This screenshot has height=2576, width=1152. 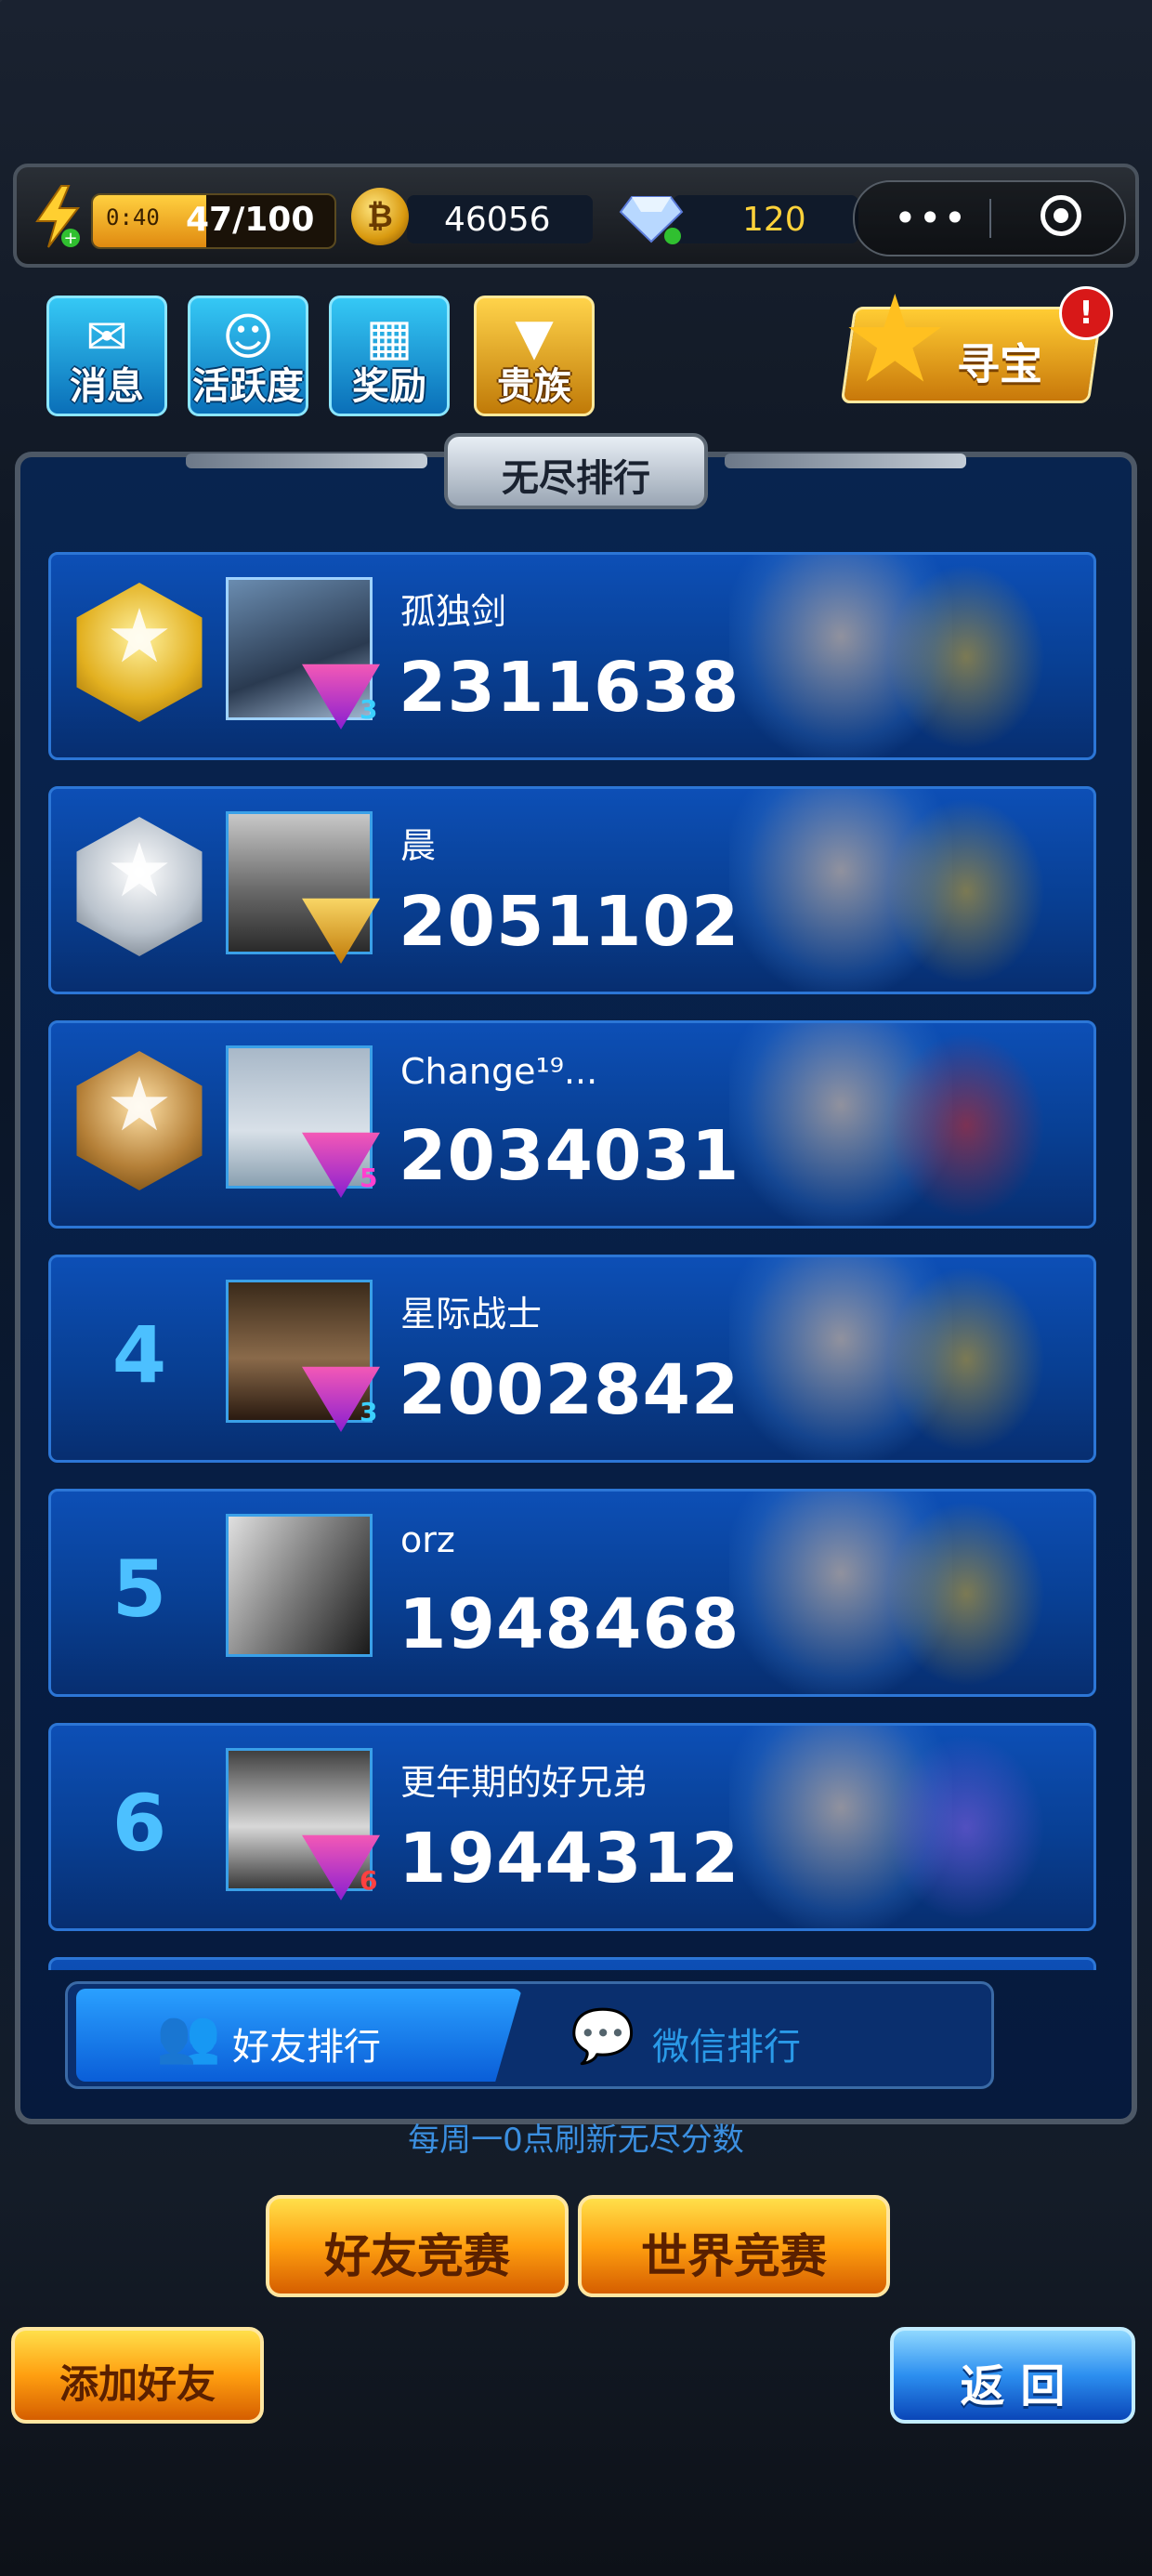 I want to click on coin-counter: 46056, so click(x=500, y=219).